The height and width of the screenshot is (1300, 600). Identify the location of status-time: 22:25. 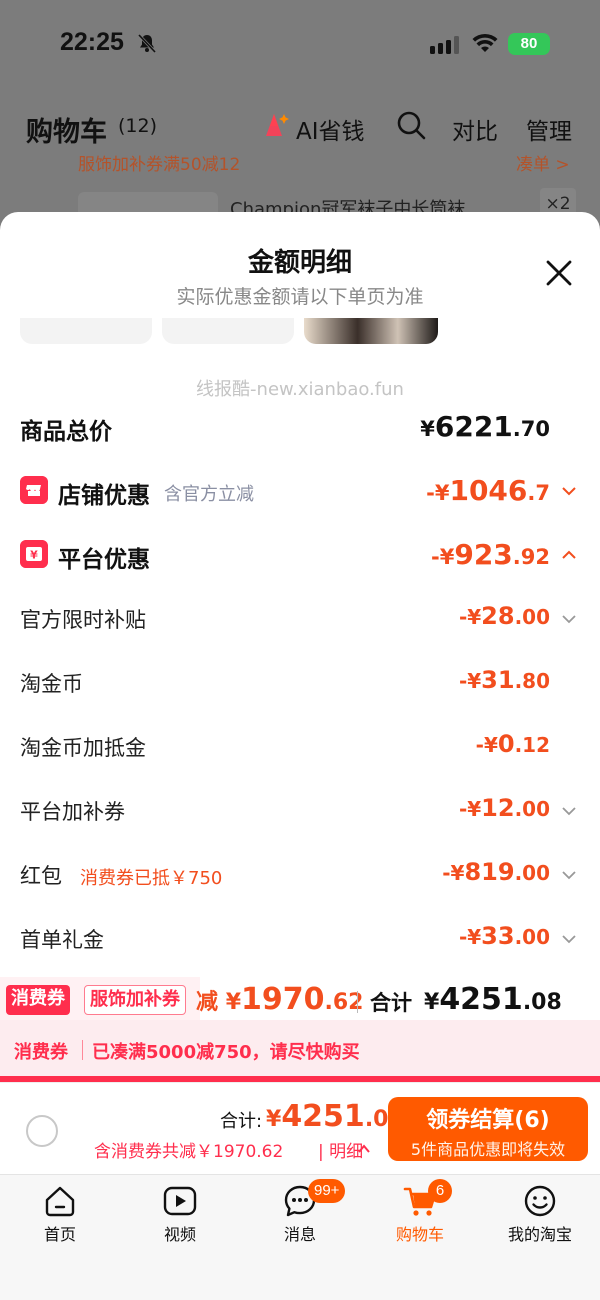
(92, 42).